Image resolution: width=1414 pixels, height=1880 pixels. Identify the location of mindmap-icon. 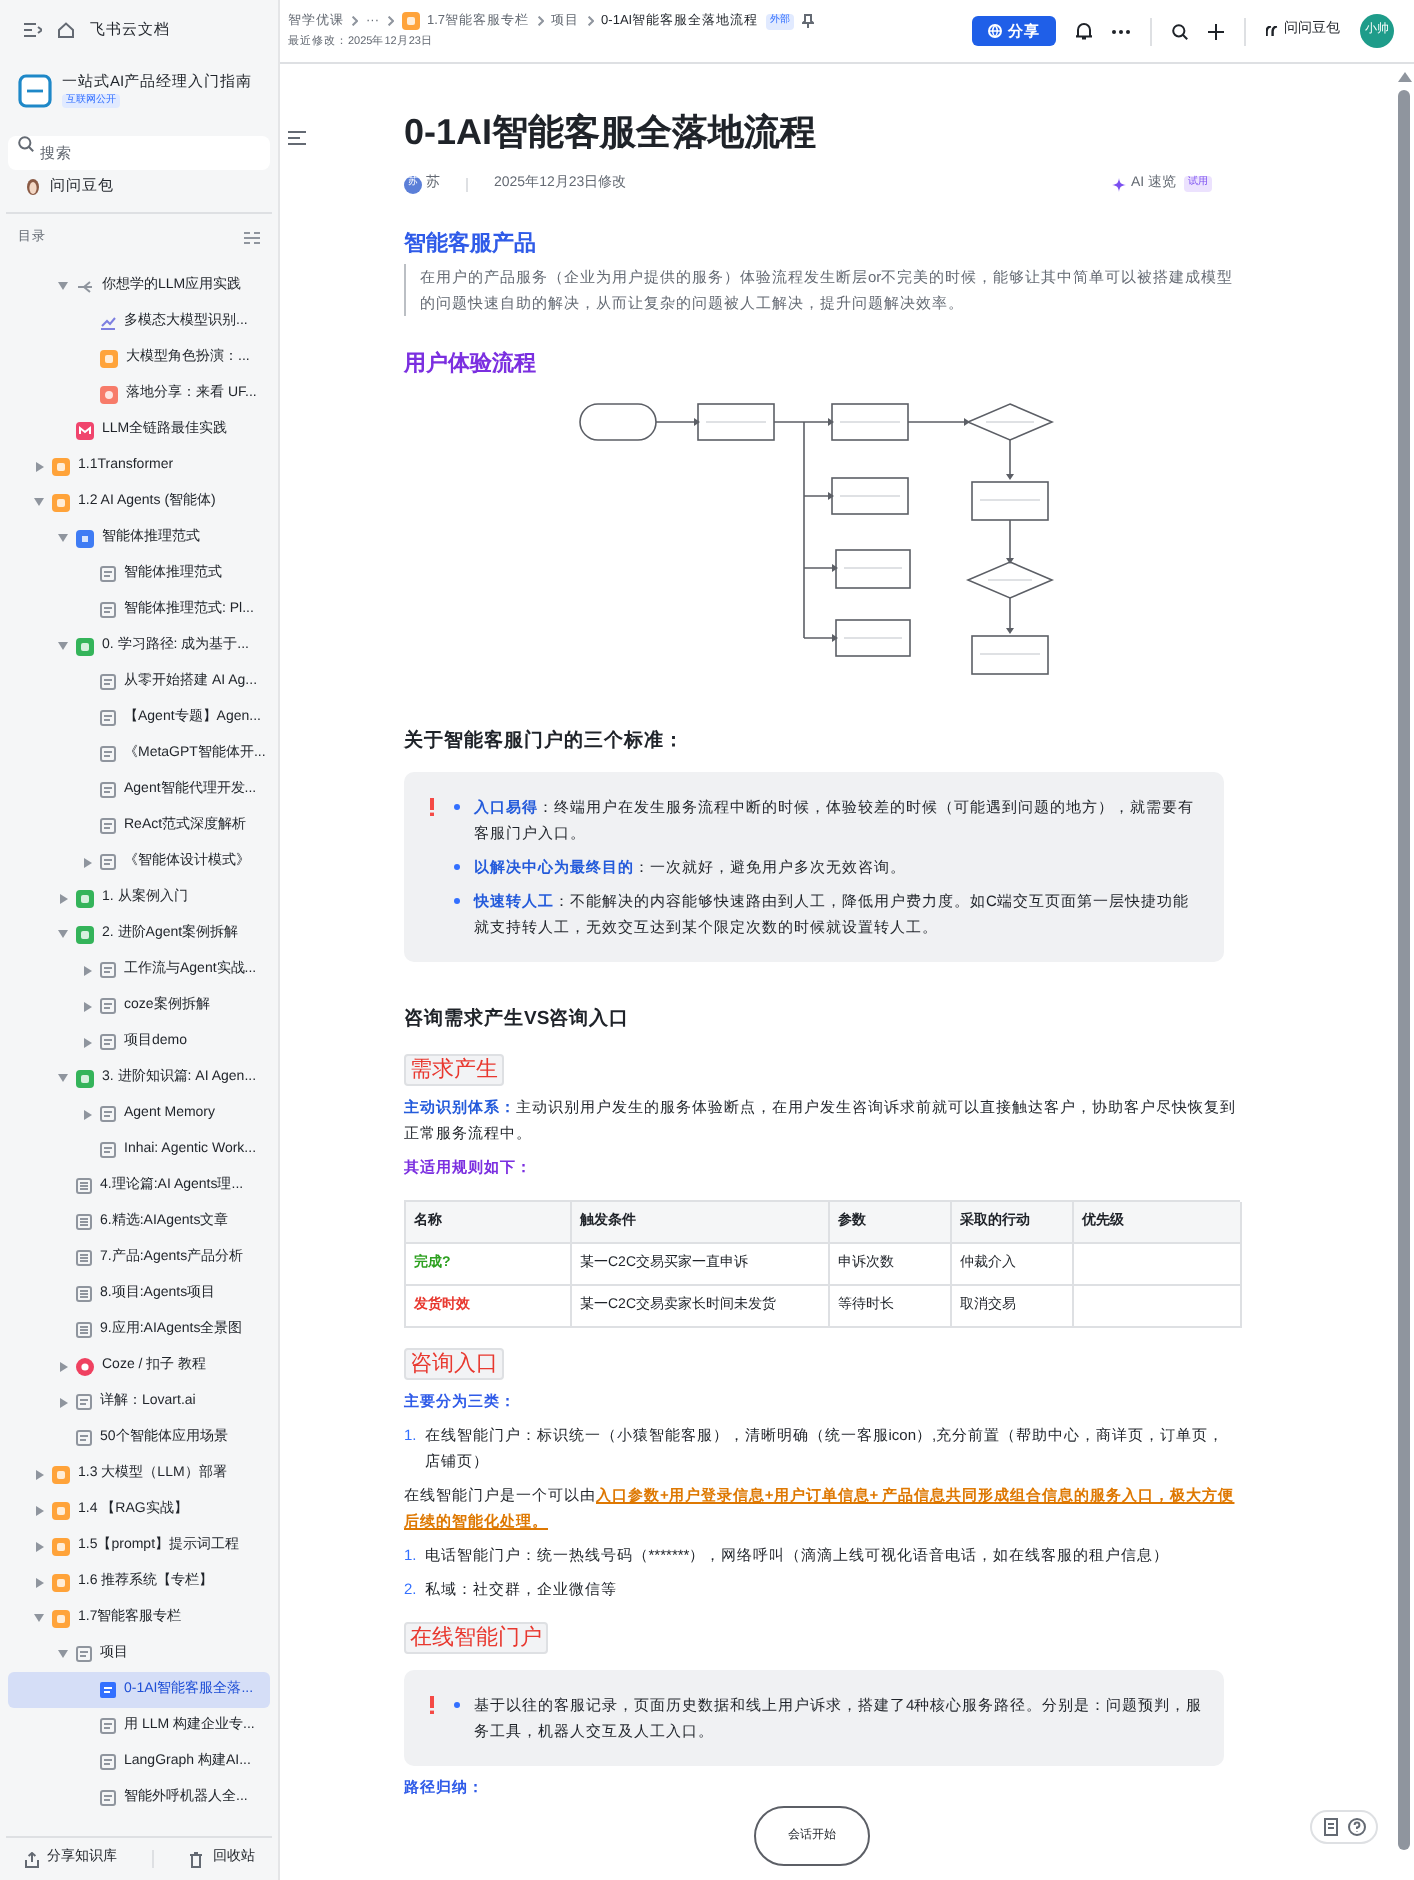
(85, 286).